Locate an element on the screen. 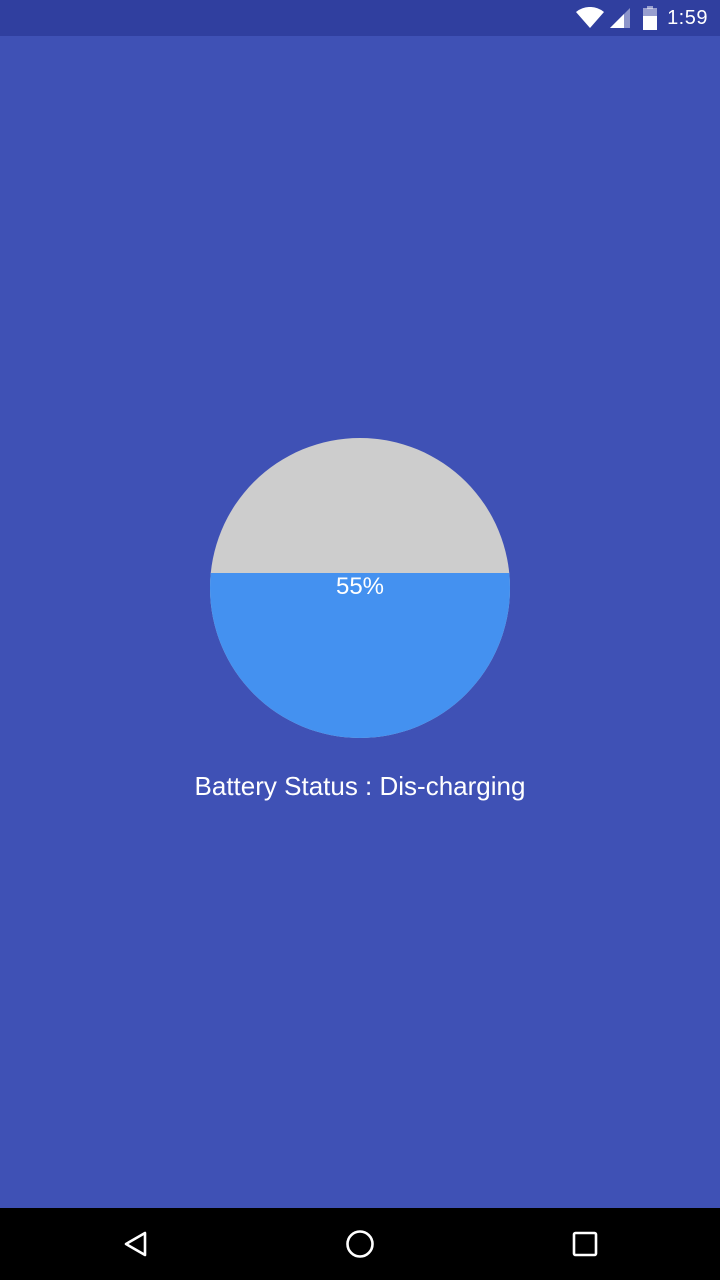 Image resolution: width=720 pixels, height=1280 pixels. battery-percent-label: 55% is located at coordinates (360, 586).